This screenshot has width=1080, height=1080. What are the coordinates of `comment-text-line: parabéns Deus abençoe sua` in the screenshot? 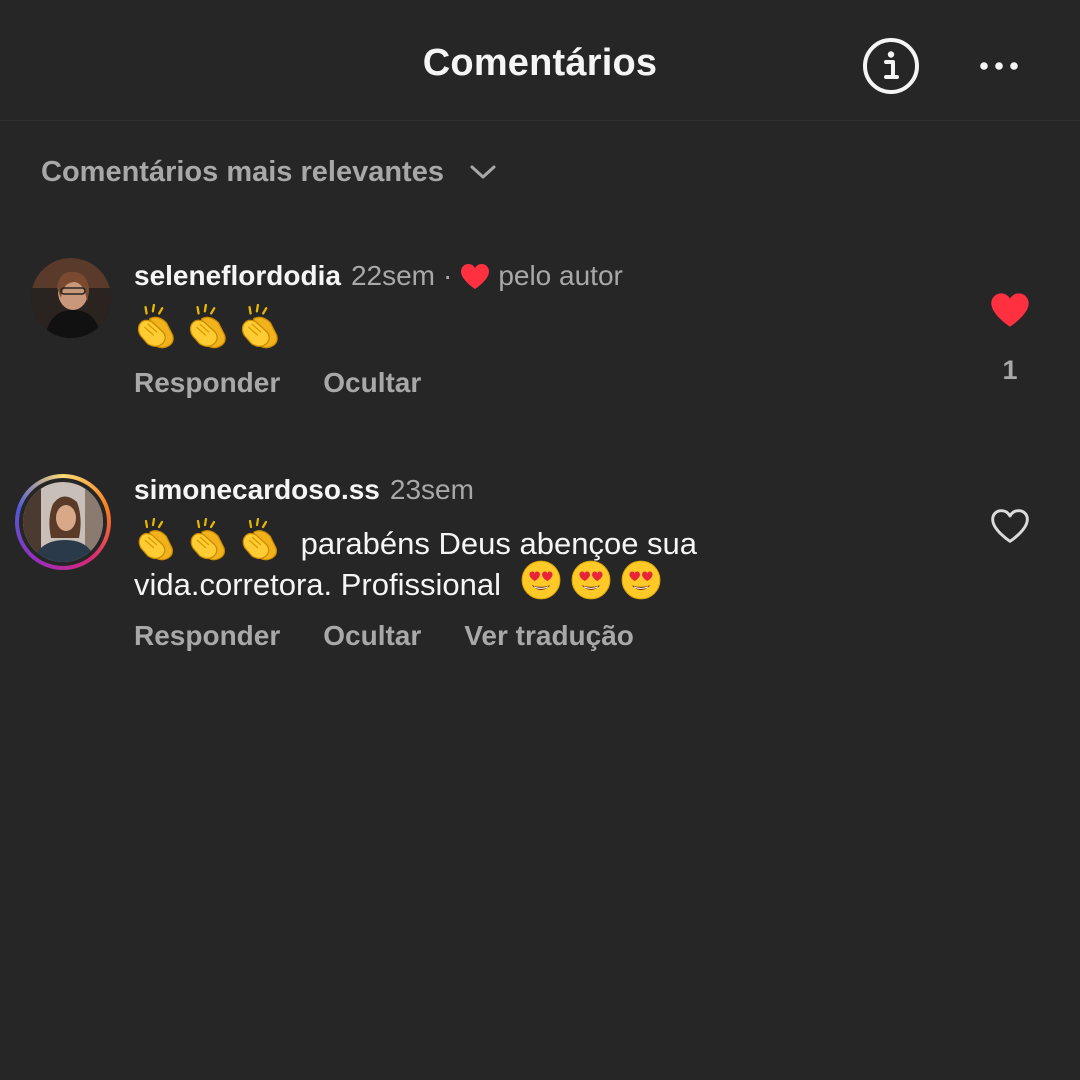 It's located at (499, 543).